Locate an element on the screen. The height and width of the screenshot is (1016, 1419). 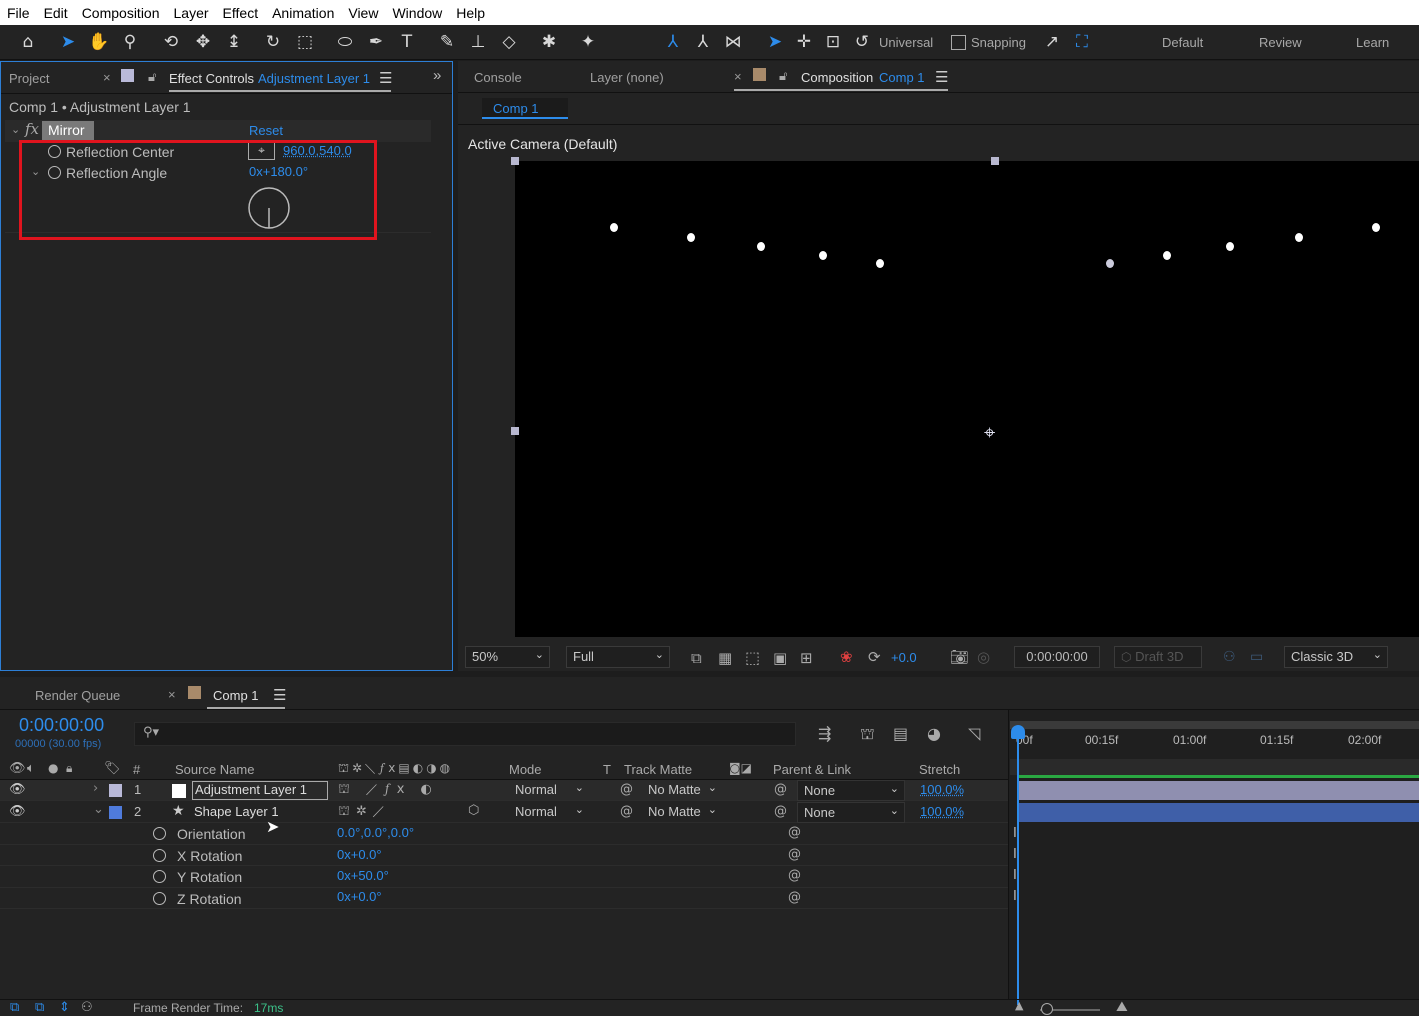
layer-switches-toggle-icon: ⧉ is located at coordinates (14, 1007).